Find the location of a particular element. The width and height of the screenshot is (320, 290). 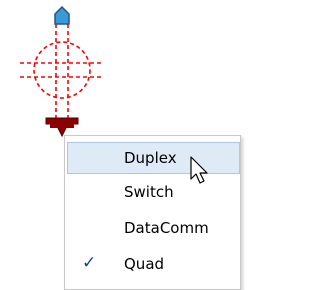

arrow-cursor-icon is located at coordinates (199, 170).